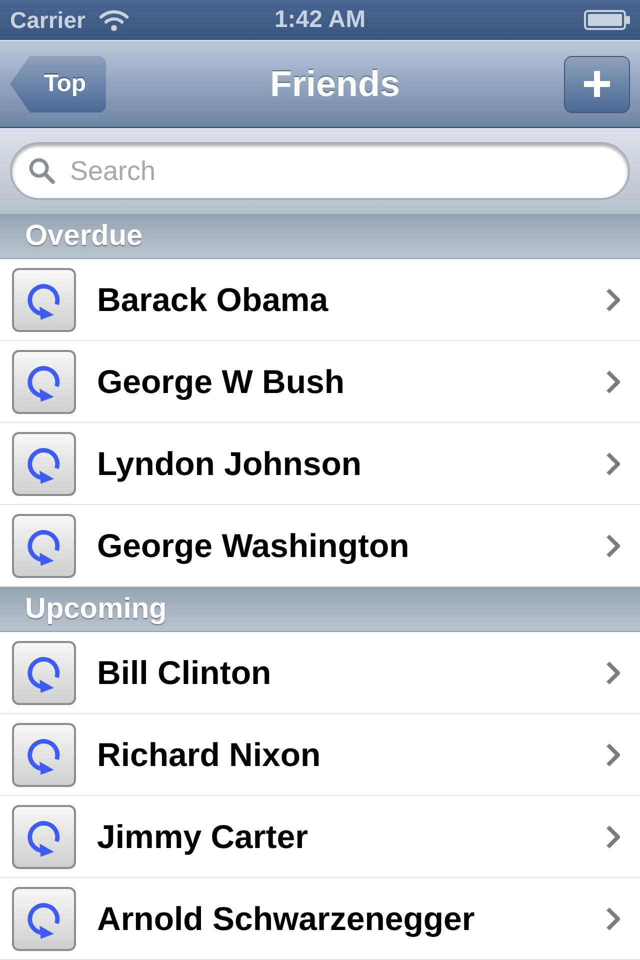 This screenshot has height=960, width=640. I want to click on search-icon, so click(42, 171).